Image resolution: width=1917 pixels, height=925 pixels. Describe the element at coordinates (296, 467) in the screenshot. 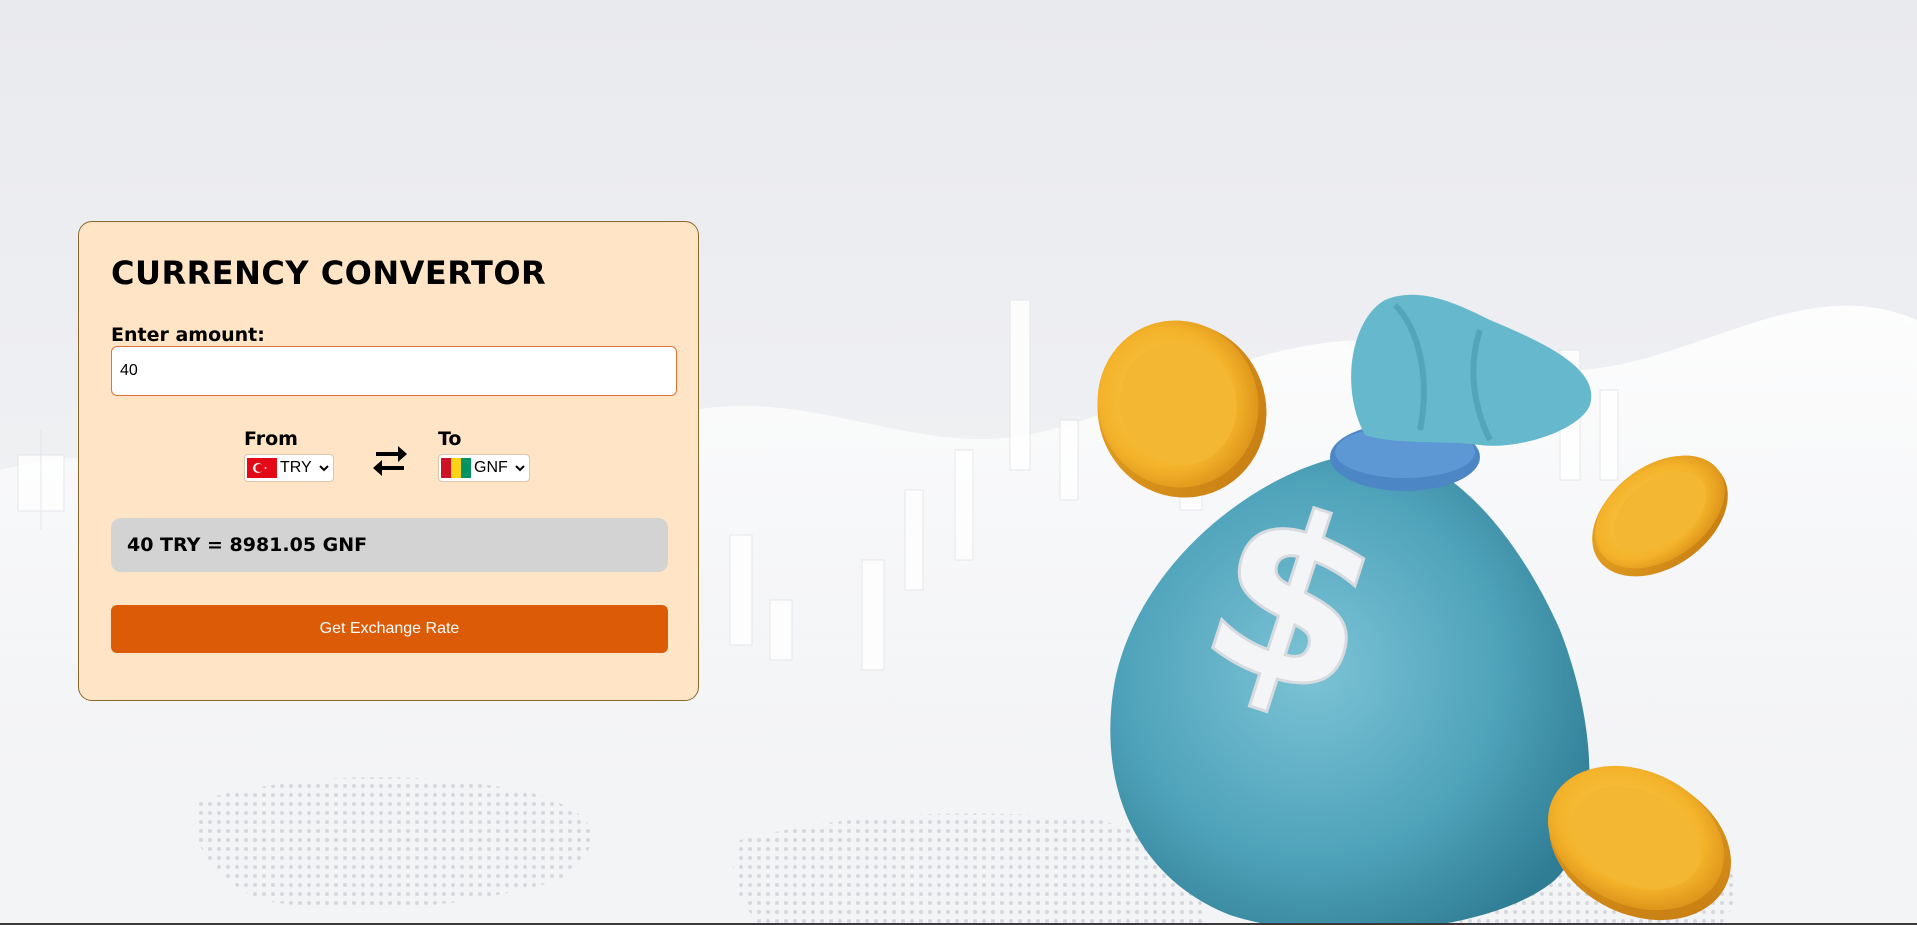

I see `from-currency-value: TRY` at that location.